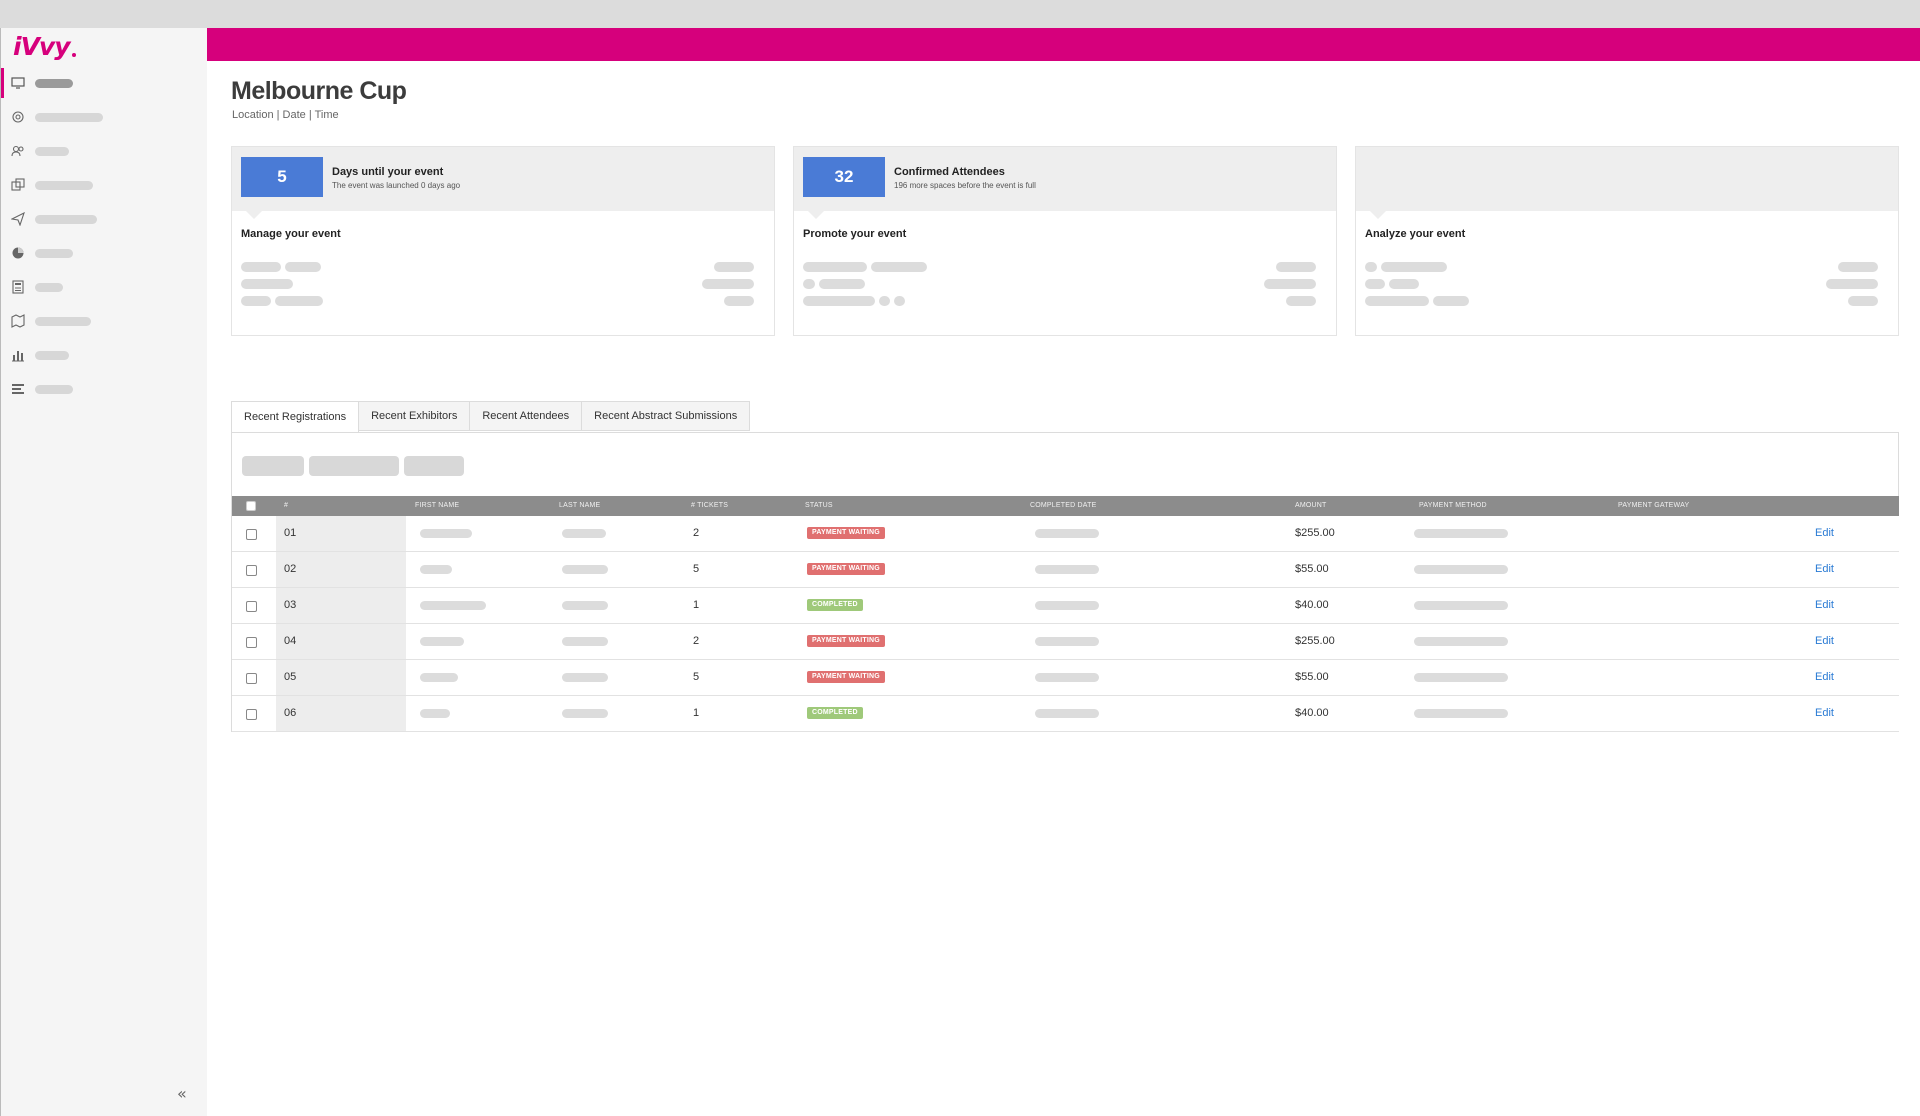  What do you see at coordinates (1627, 241) in the screenshot?
I see `card-analyze: Analyze your event` at bounding box center [1627, 241].